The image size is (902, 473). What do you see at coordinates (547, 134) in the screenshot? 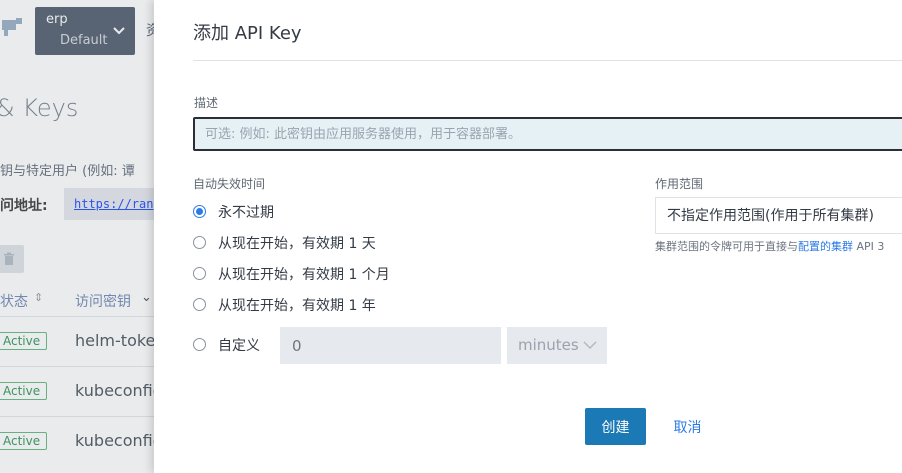
I see `description-input` at bounding box center [547, 134].